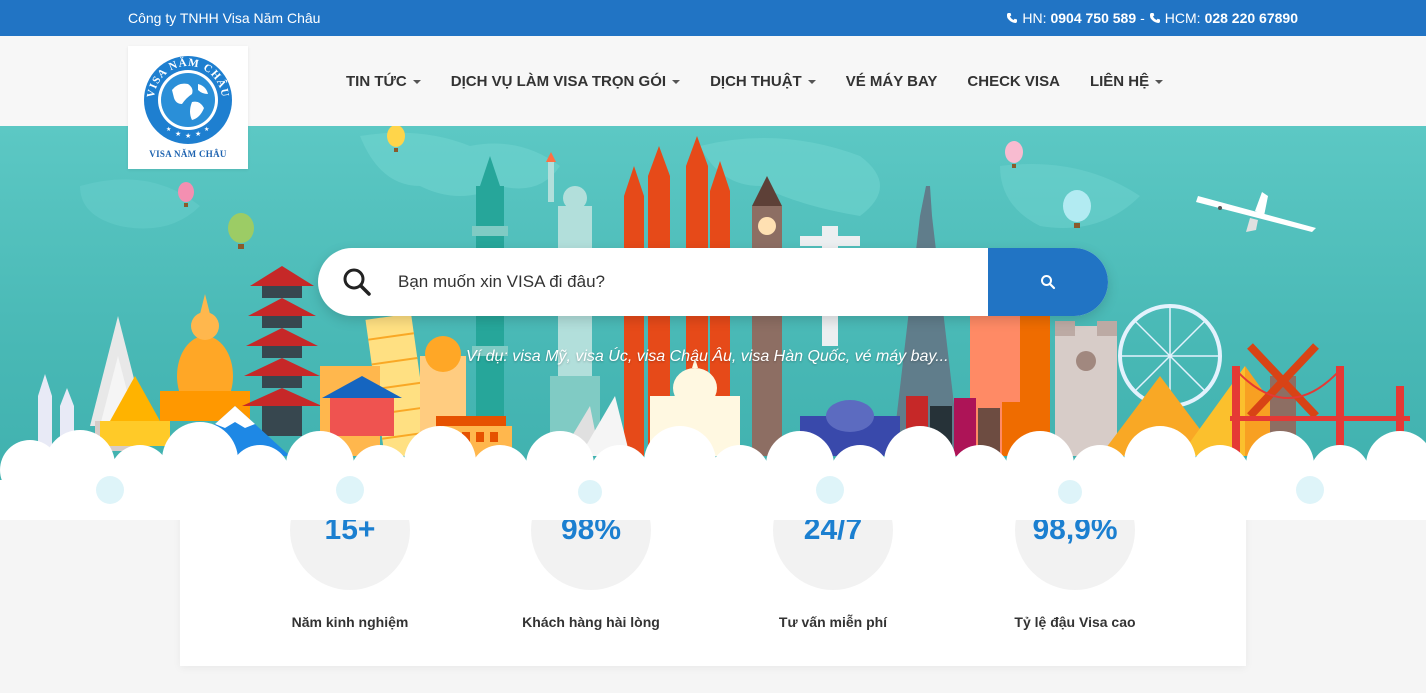 This screenshot has width=1426, height=693. What do you see at coordinates (558, 81) in the screenshot?
I see `menu-item-label: DỊCH VỤ LÀM VISA TRỌN GÓI` at bounding box center [558, 81].